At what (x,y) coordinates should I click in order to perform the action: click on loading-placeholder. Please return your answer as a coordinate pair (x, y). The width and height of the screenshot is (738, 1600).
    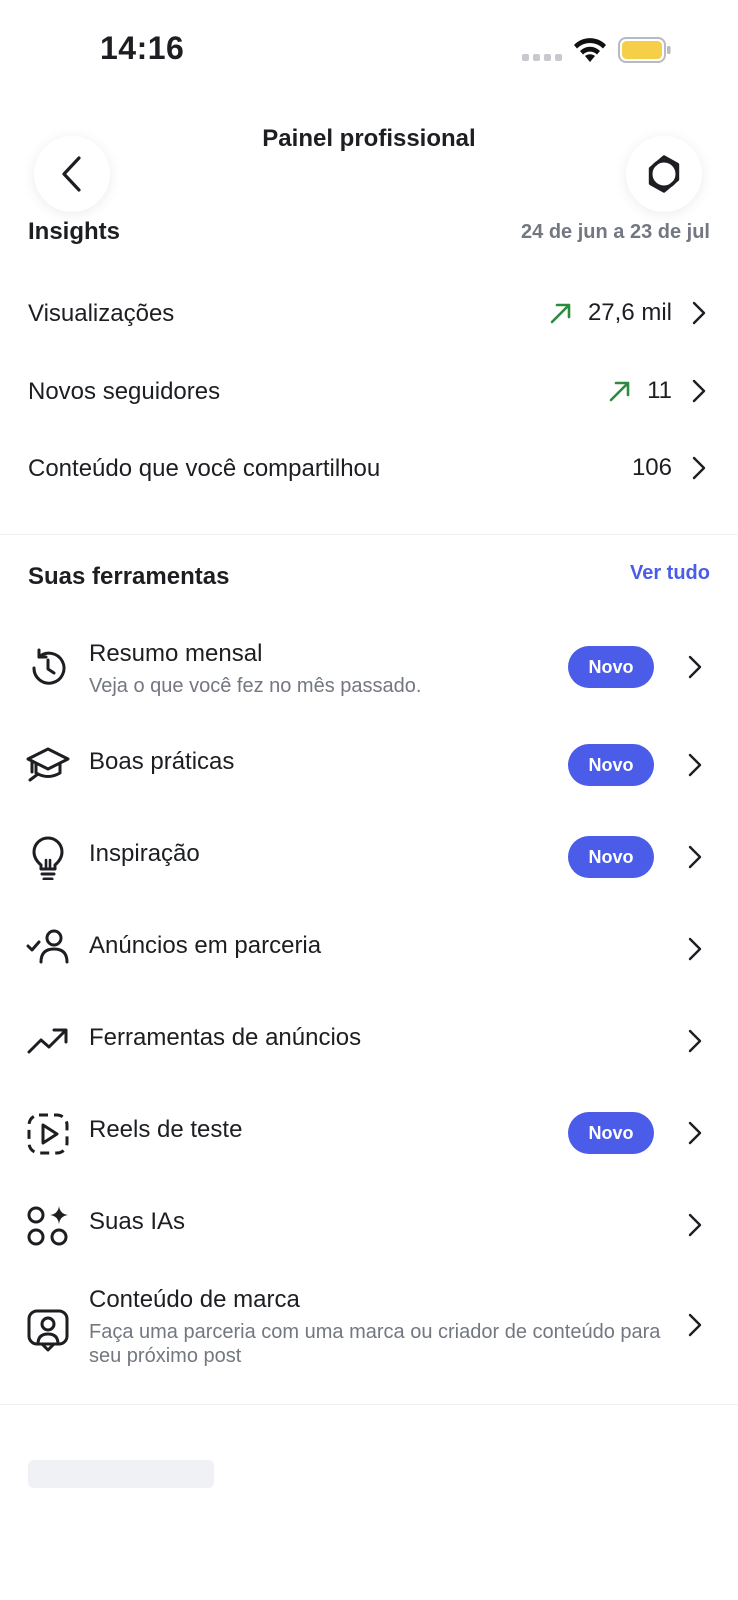
    Looking at the image, I should click on (121, 1474).